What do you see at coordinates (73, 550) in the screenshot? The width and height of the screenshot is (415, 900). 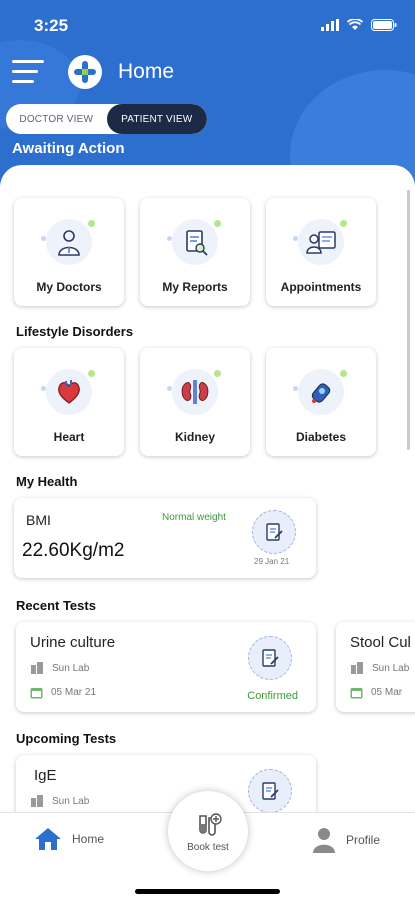 I see `bmi-value: 22.60Kg/m2` at bounding box center [73, 550].